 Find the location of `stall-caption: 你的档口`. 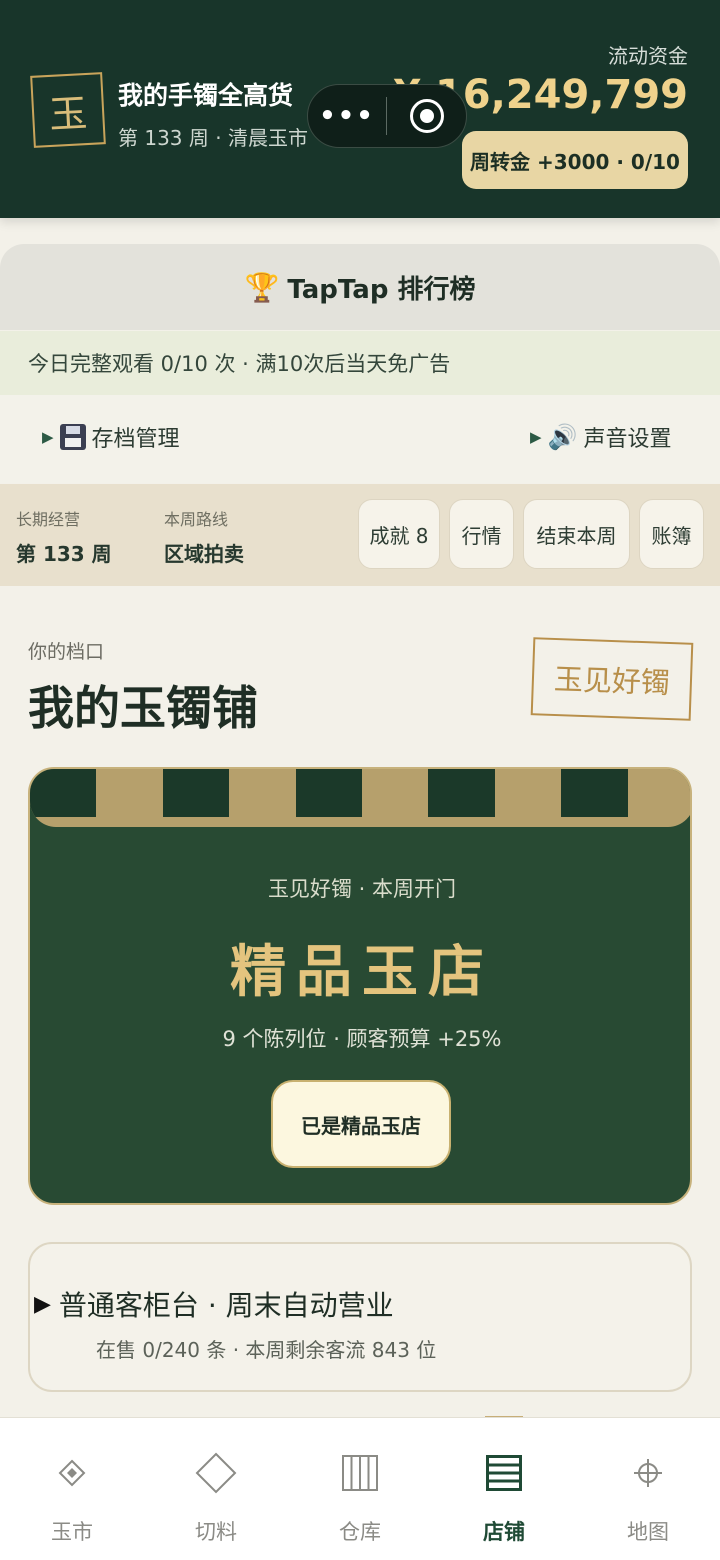

stall-caption: 你的档口 is located at coordinates (66, 652).